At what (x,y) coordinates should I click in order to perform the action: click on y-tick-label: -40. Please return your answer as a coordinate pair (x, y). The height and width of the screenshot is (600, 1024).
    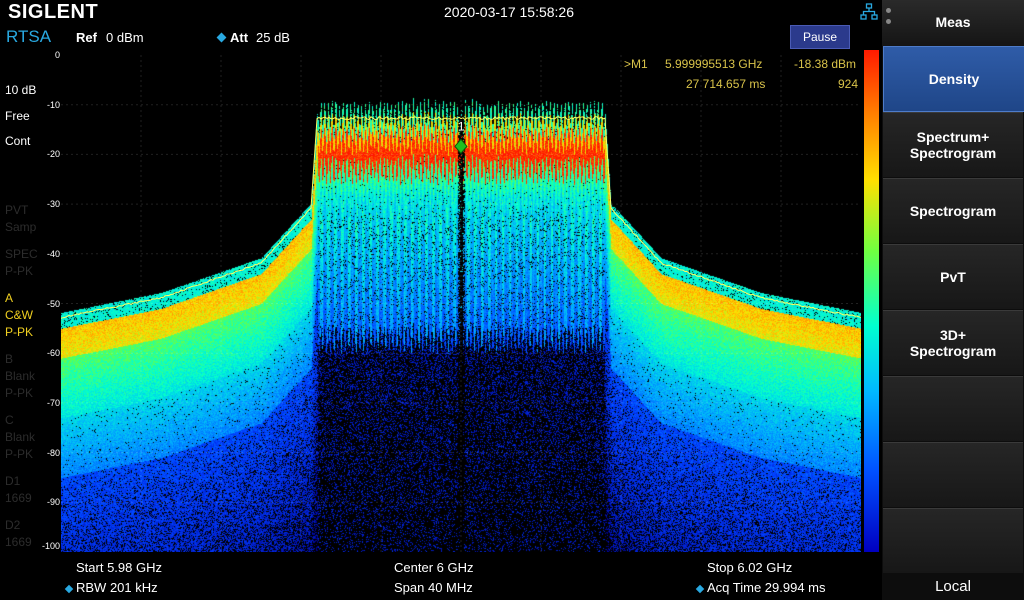
    Looking at the image, I should click on (53, 253).